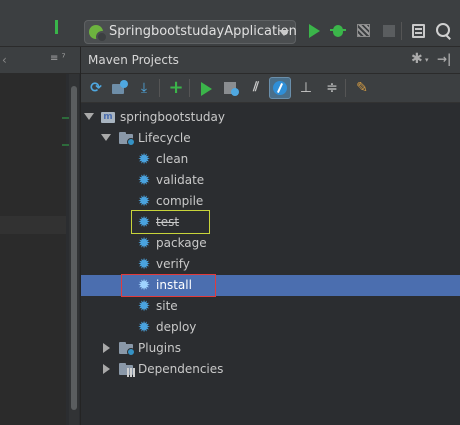 The height and width of the screenshot is (425, 460). I want to click on tree-item-project: m springbootstuday, so click(270, 117).